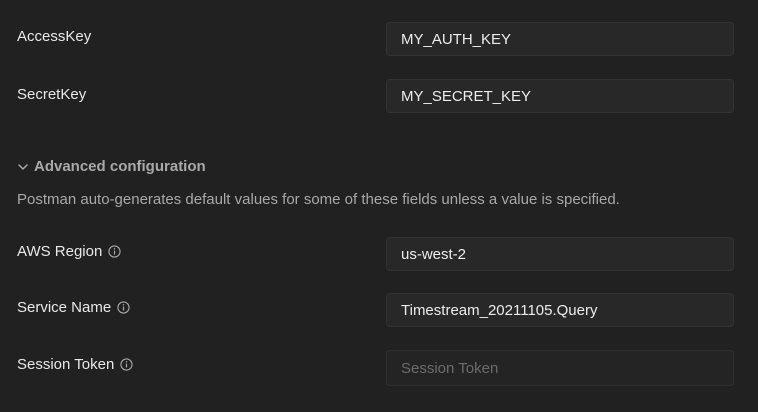  I want to click on advanced-configuration-toggle: Advanced configuration, so click(111, 166).